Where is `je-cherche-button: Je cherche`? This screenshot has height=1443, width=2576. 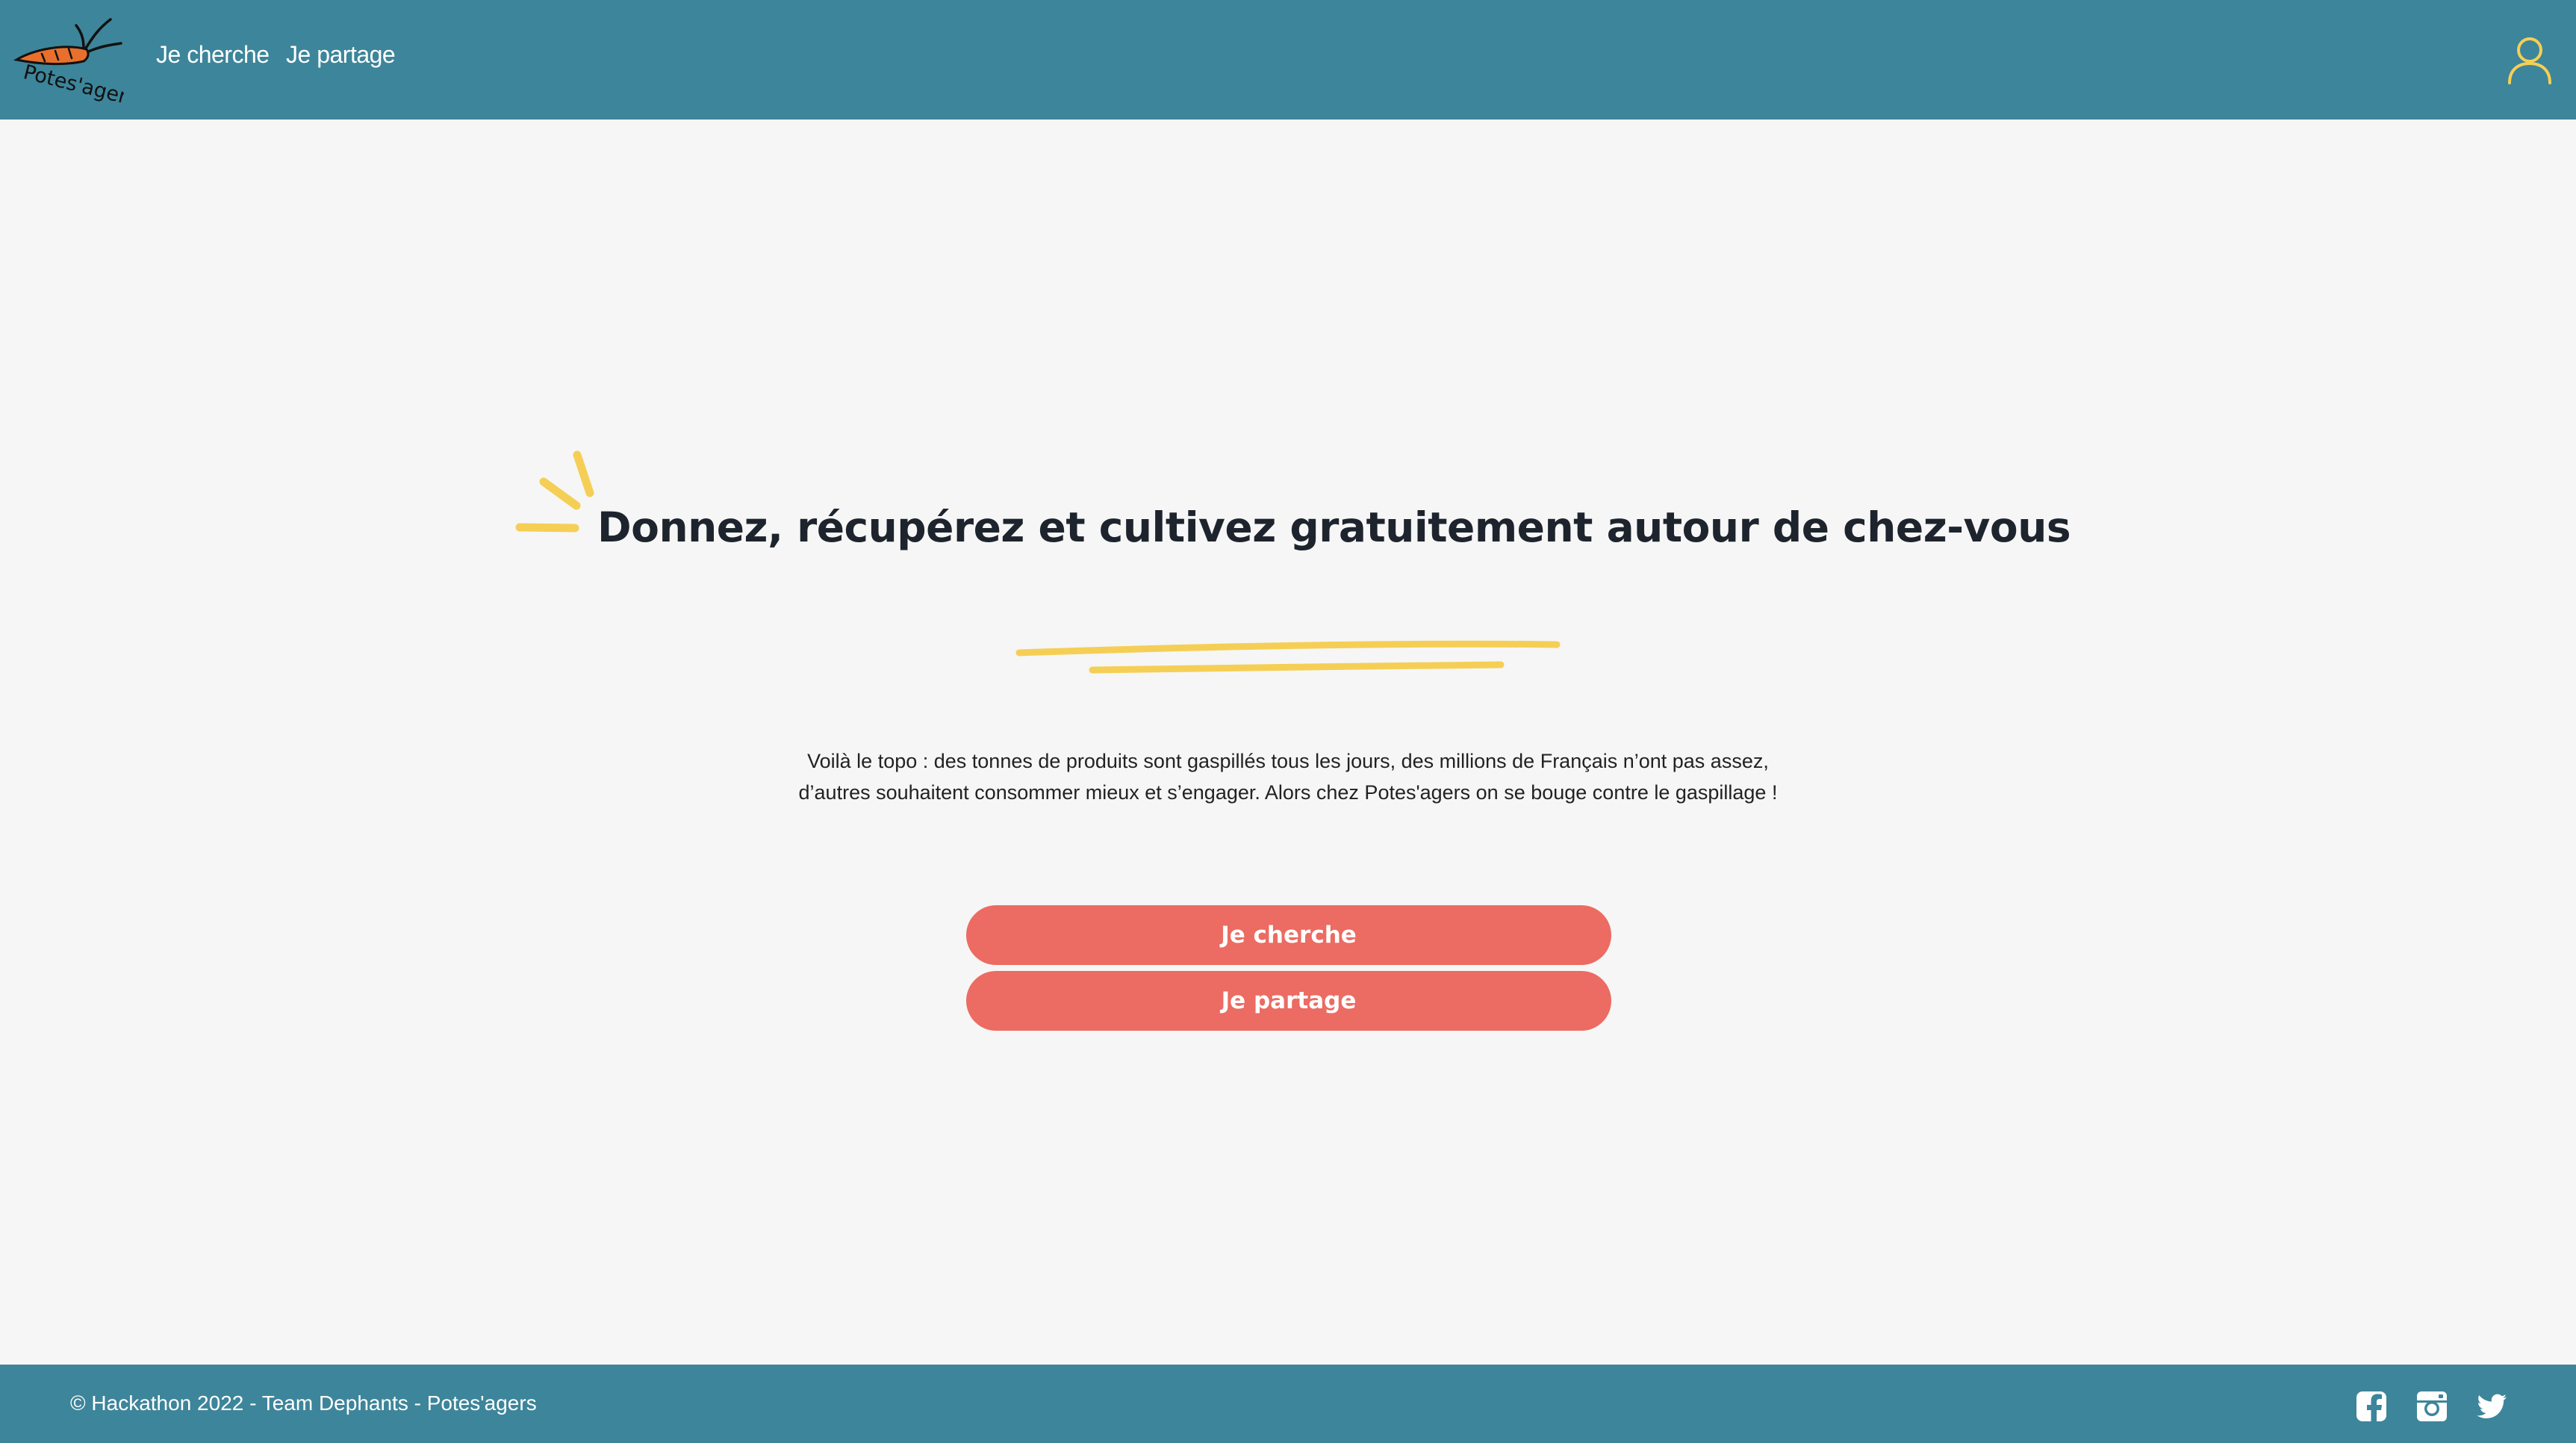
je-cherche-button: Je cherche is located at coordinates (1288, 935).